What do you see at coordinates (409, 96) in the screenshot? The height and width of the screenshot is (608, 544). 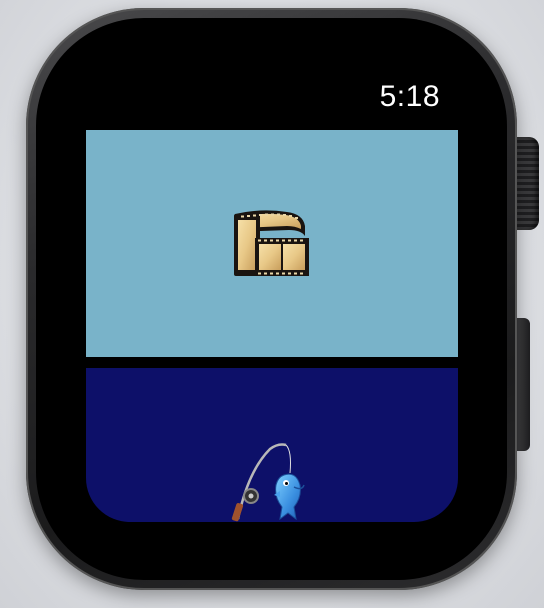 I see `status-time: 5:18` at bounding box center [409, 96].